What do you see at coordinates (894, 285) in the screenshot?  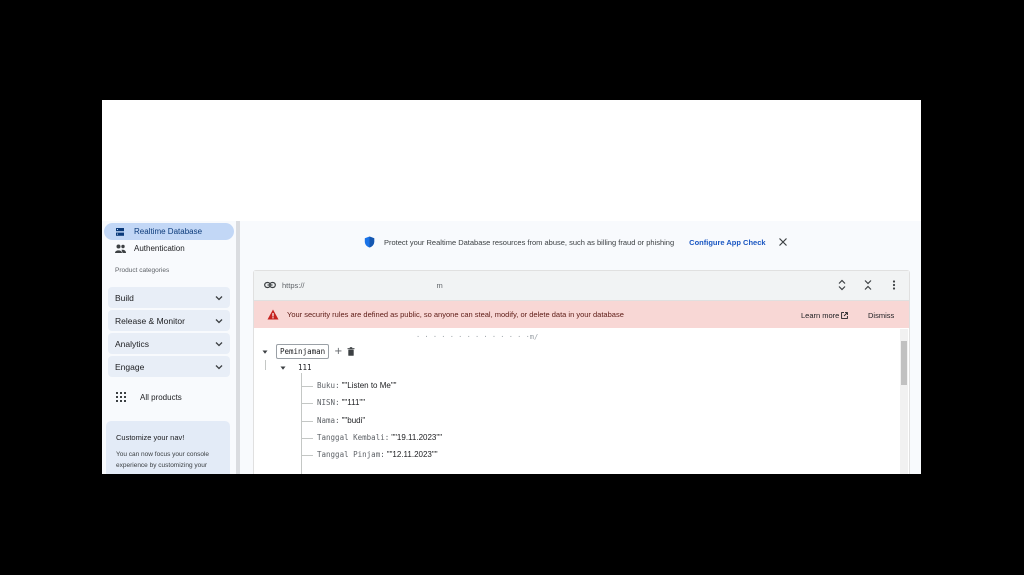 I see `more-vert-icon` at bounding box center [894, 285].